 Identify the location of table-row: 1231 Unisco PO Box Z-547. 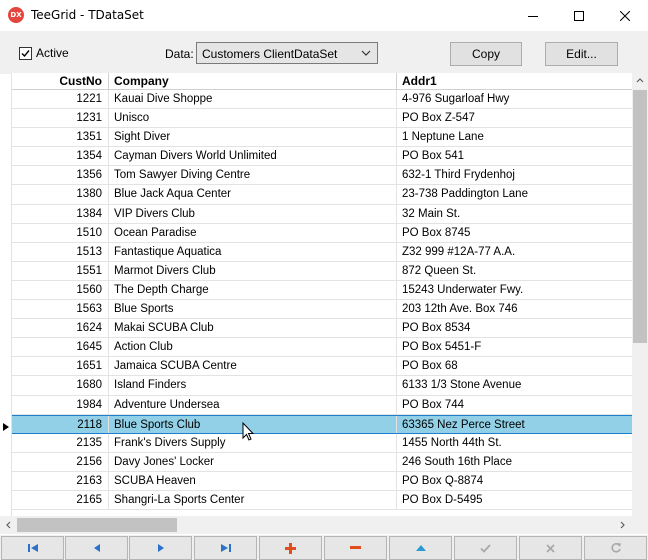
(322, 119).